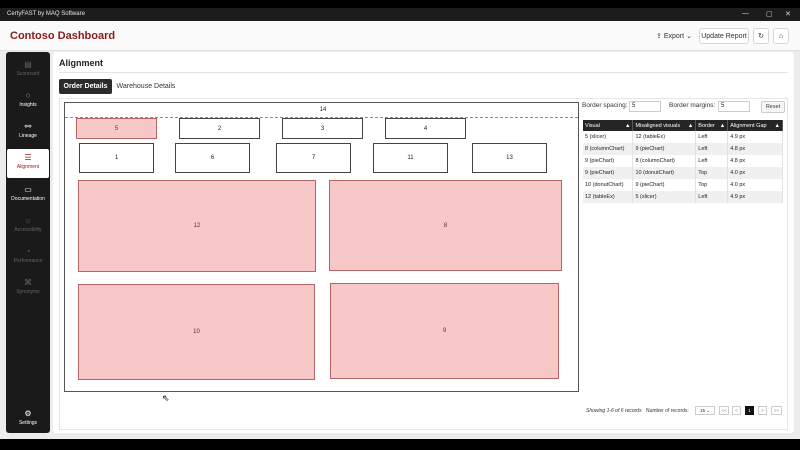 This screenshot has height=450, width=800. What do you see at coordinates (219, 128) in the screenshot?
I see `visual-box-2: 2` at bounding box center [219, 128].